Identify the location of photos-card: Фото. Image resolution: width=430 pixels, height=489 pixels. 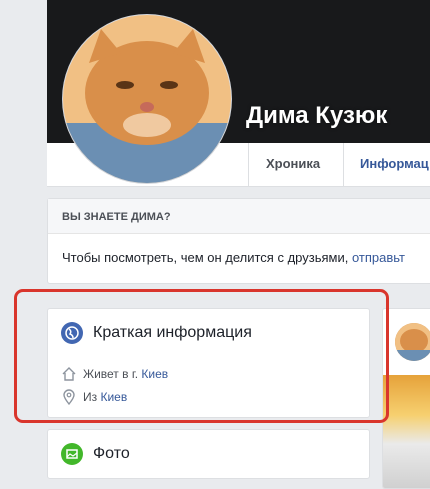
(208, 454).